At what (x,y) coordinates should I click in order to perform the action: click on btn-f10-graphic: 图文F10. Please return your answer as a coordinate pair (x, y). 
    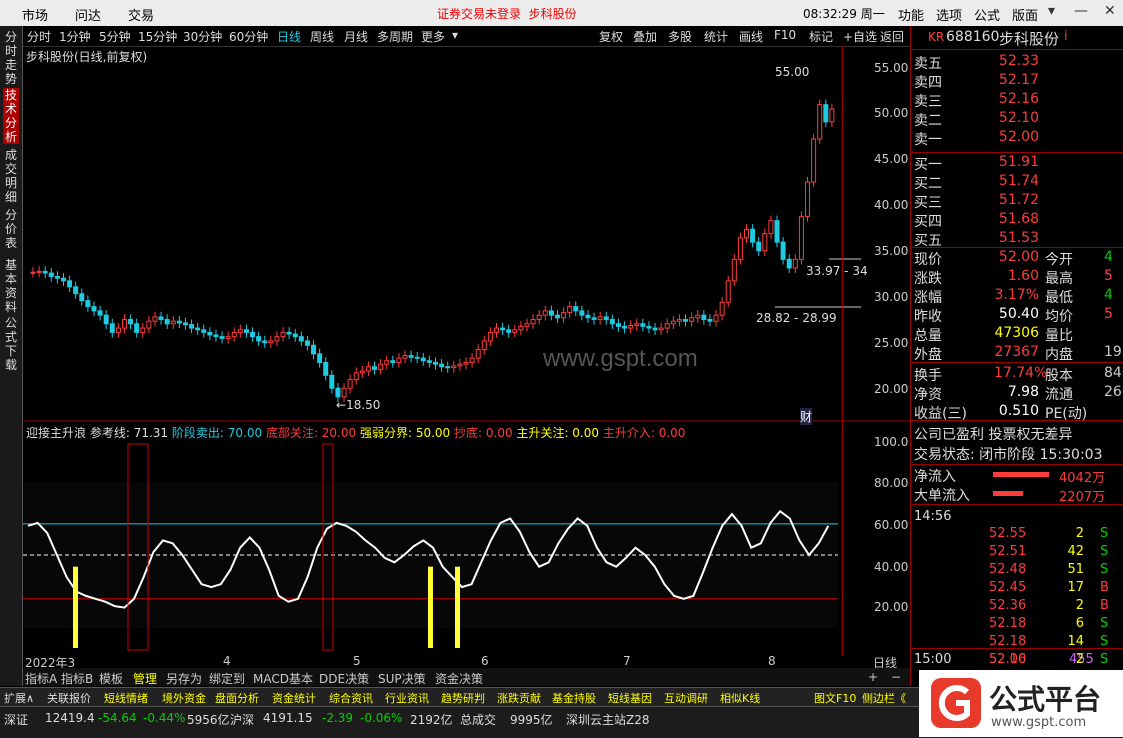
    Looking at the image, I should click on (835, 698).